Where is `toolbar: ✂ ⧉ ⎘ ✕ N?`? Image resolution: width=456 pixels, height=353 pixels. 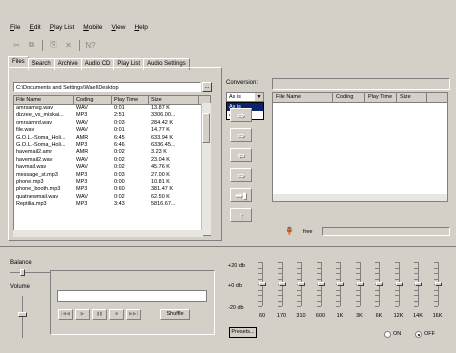
toolbar: ✂ ⧉ ⎘ ✕ N? is located at coordinates (53, 45).